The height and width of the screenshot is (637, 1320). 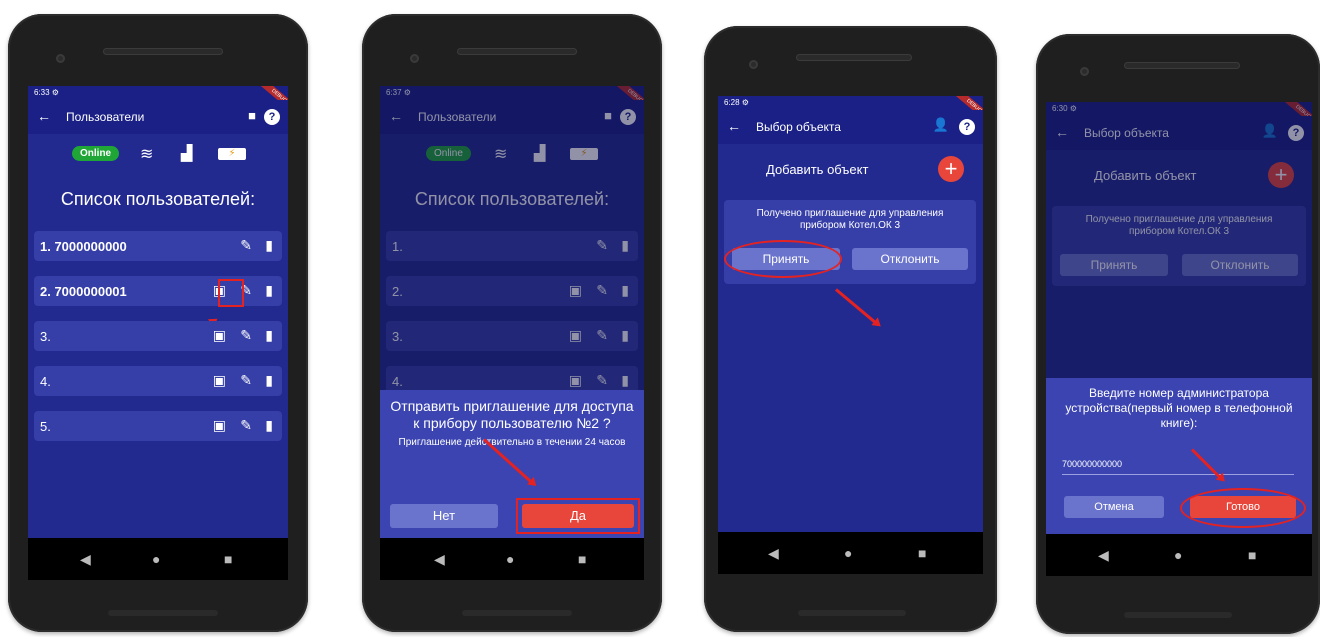 What do you see at coordinates (732, 102) in the screenshot?
I see `status-time: 6:28` at bounding box center [732, 102].